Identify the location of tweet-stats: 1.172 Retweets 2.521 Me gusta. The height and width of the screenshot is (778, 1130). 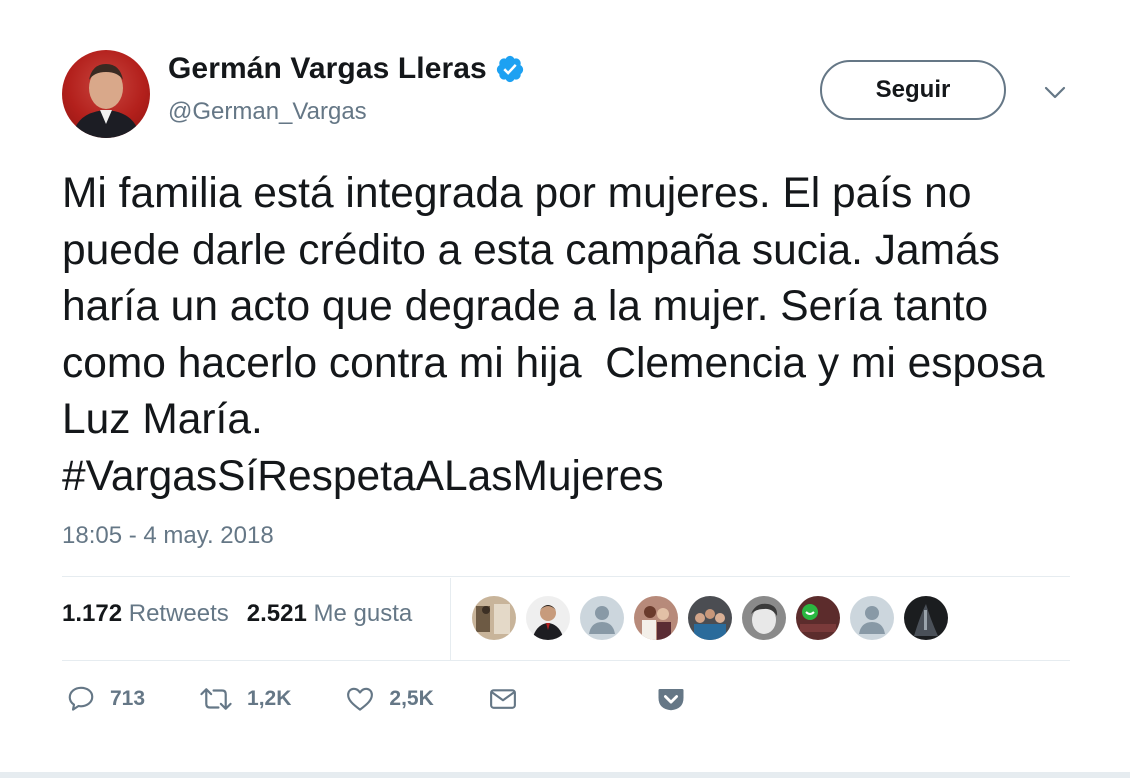
(237, 614).